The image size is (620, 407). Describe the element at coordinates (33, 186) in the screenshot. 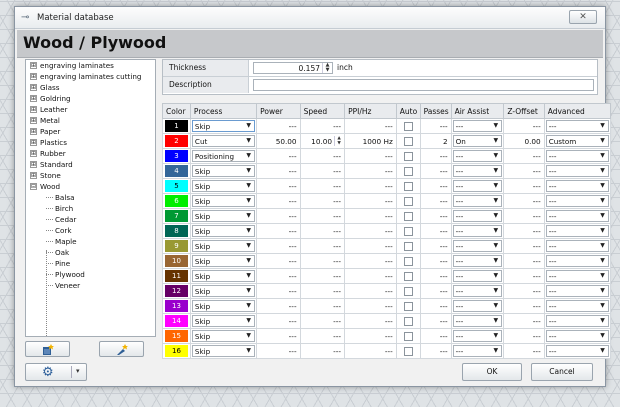

I see `tree-expander-icon: ⊟` at that location.